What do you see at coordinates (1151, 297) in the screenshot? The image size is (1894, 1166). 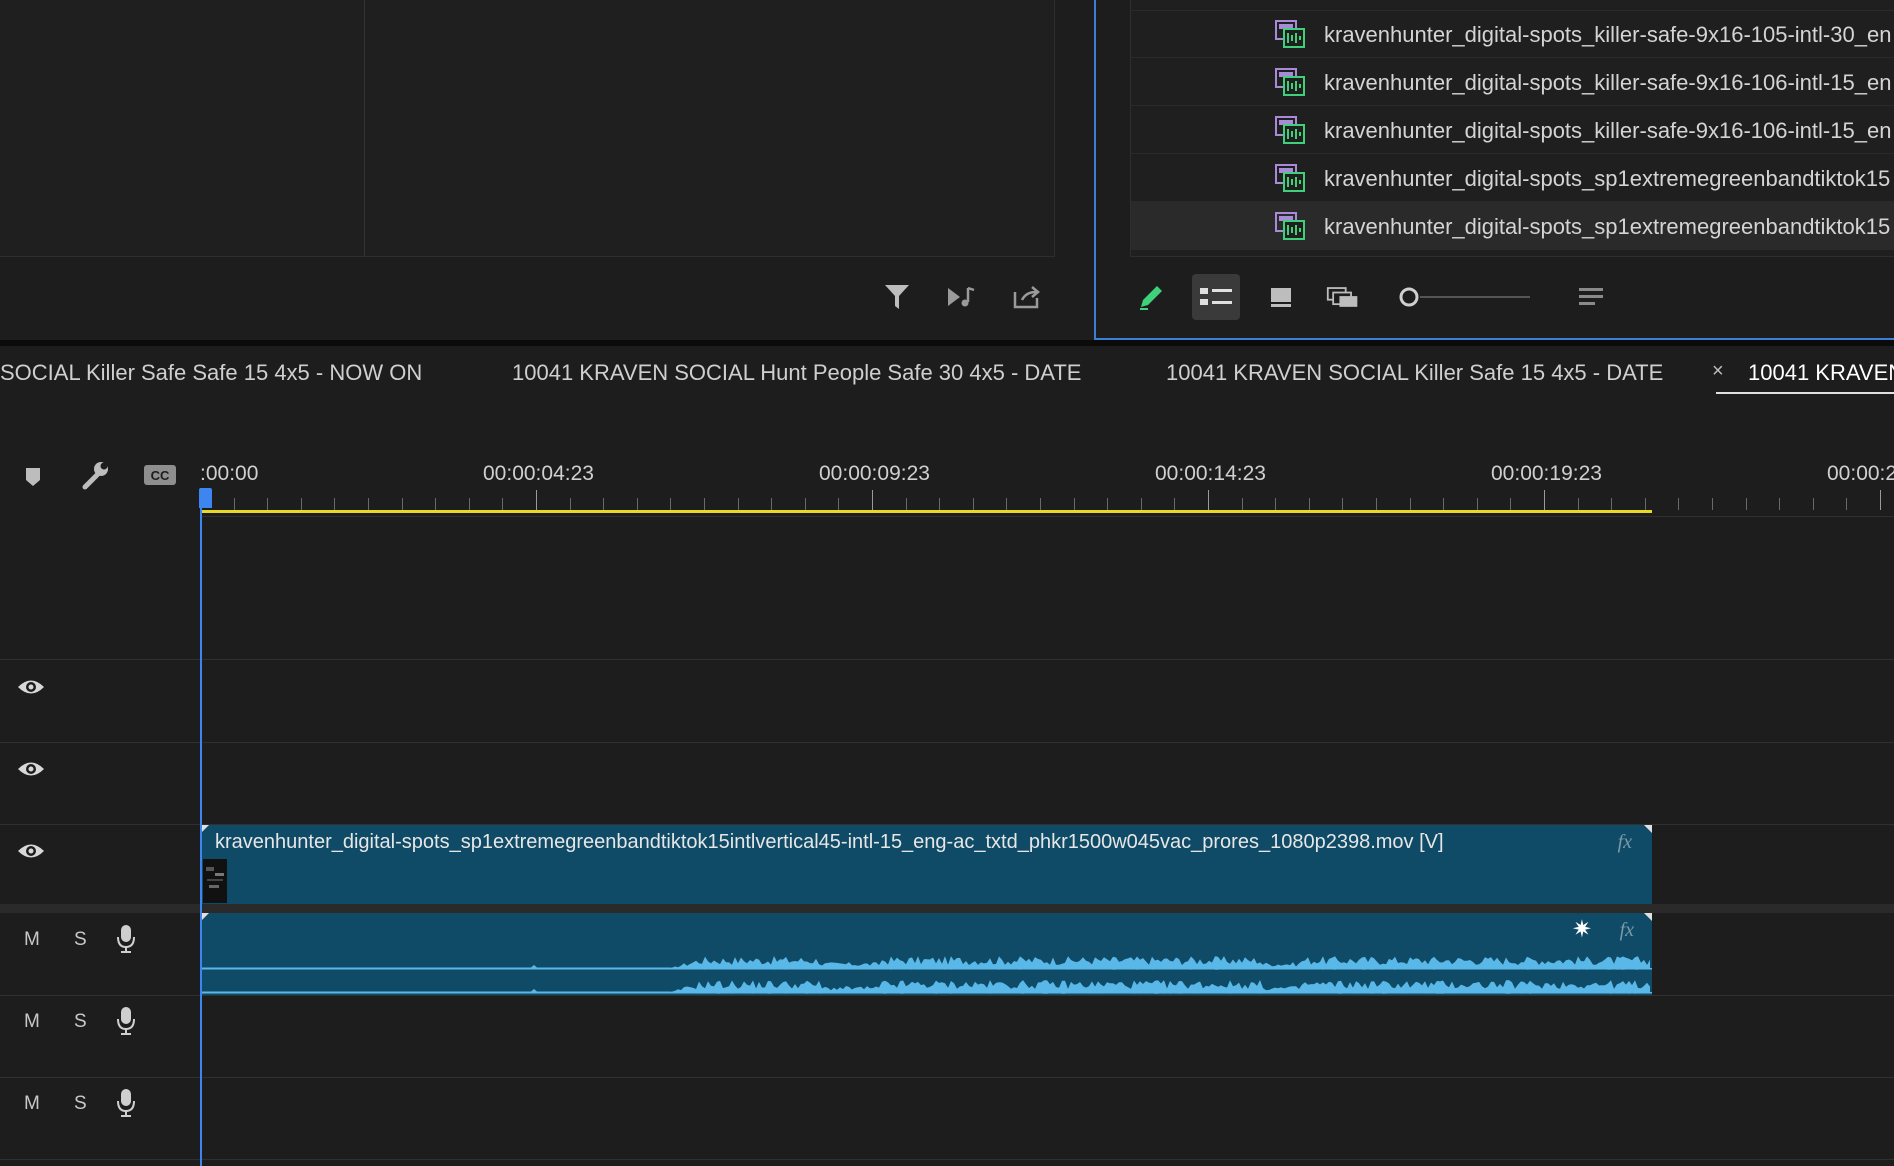 I see `pencil-icon` at bounding box center [1151, 297].